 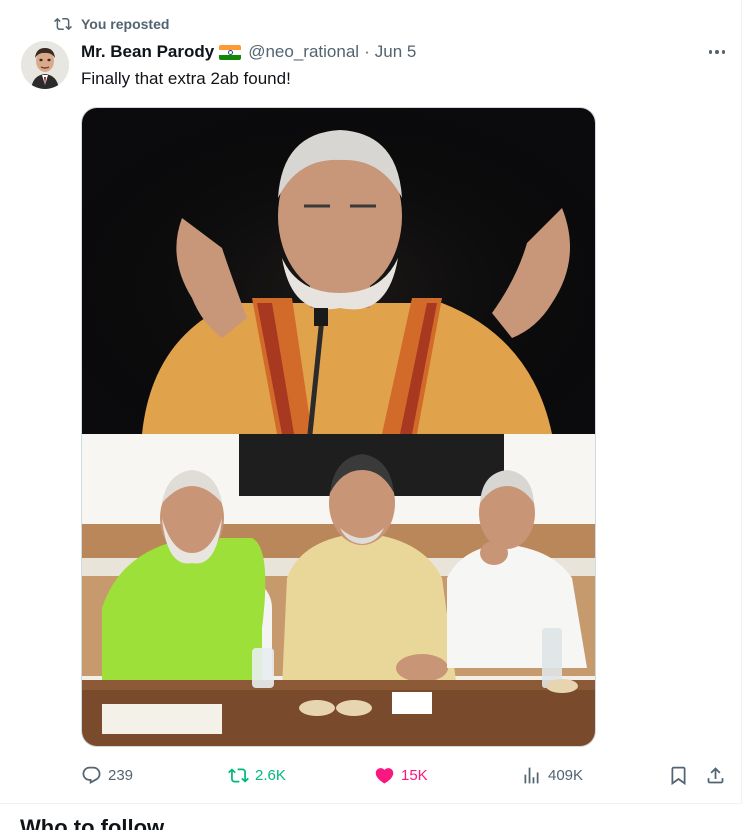 I want to click on author-handle: @neo_rational, so click(x=303, y=52).